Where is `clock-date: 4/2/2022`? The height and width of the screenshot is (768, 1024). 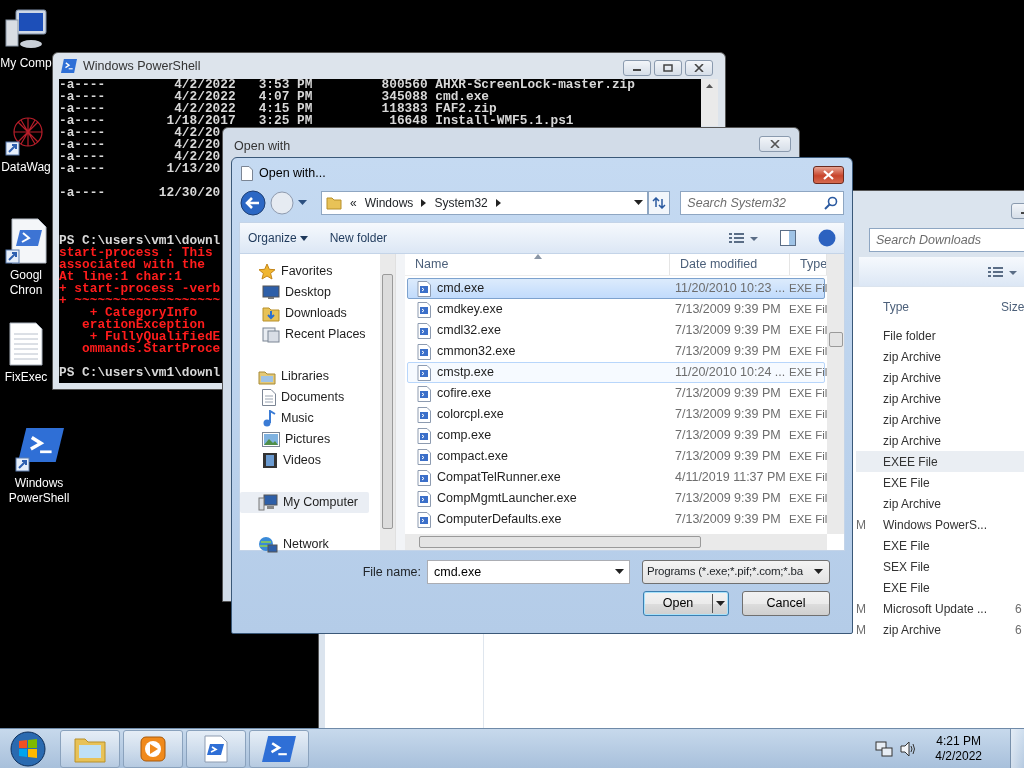 clock-date: 4/2/2022 is located at coordinates (958, 756).